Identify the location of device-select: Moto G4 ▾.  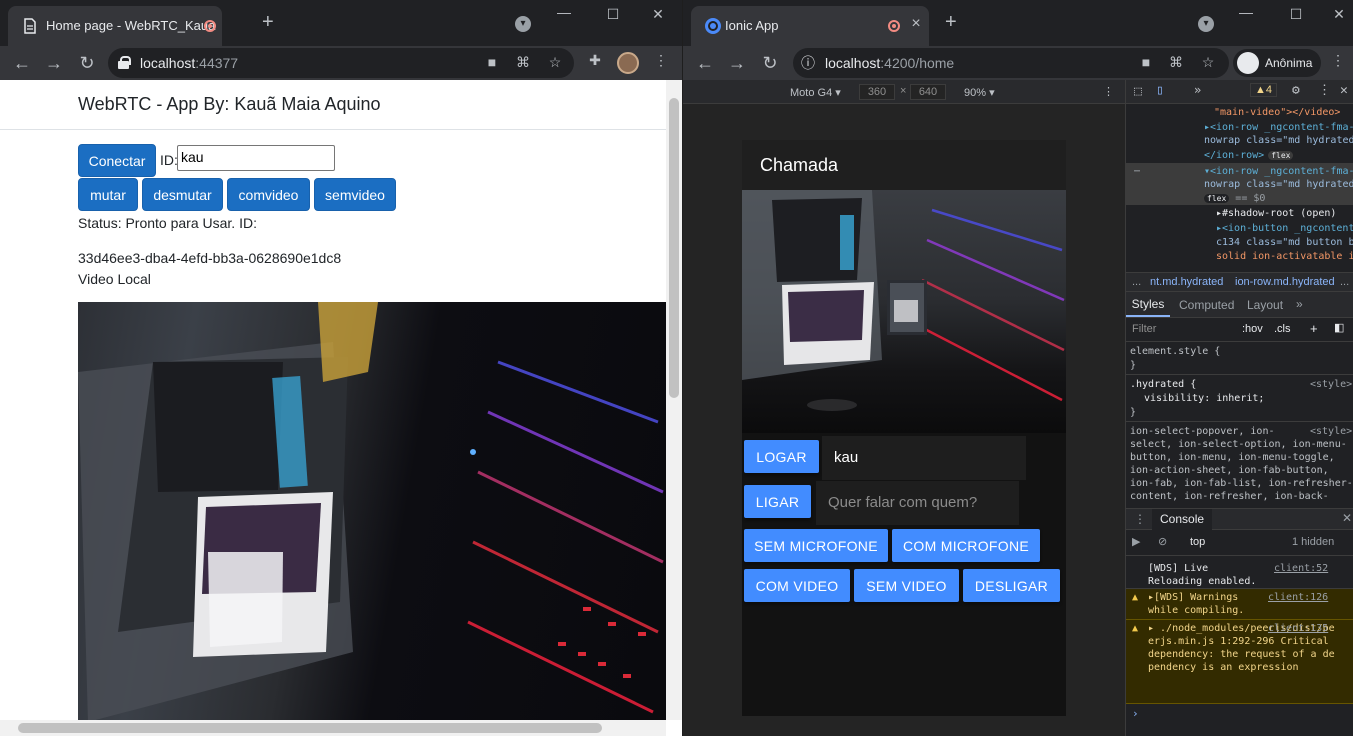
(815, 92).